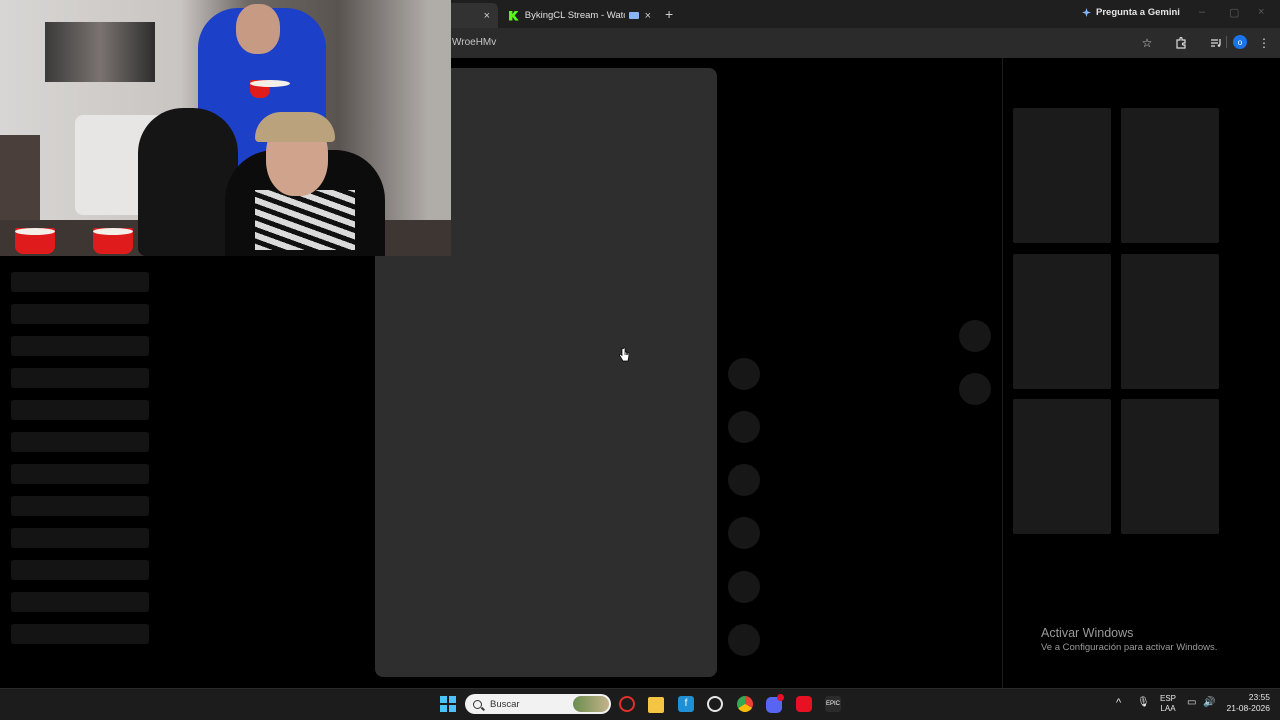  Describe the element at coordinates (975, 389) in the screenshot. I see `nav-down-button-placeholder` at that location.